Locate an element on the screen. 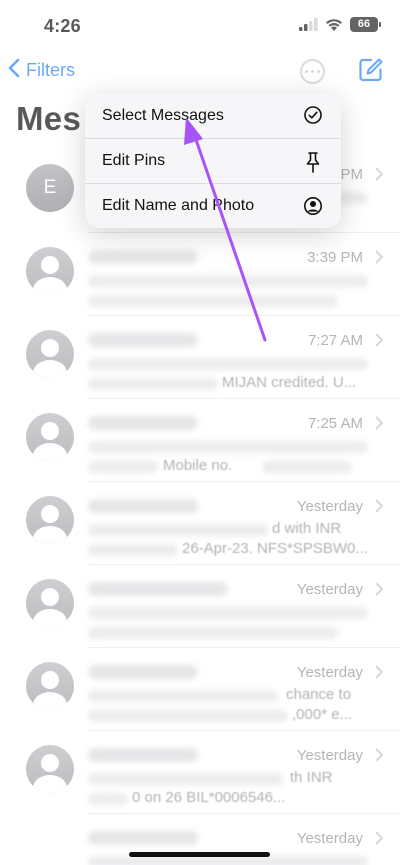 The height and width of the screenshot is (865, 400). menu-item-select-messages: Select Messages is located at coordinates (213, 115).